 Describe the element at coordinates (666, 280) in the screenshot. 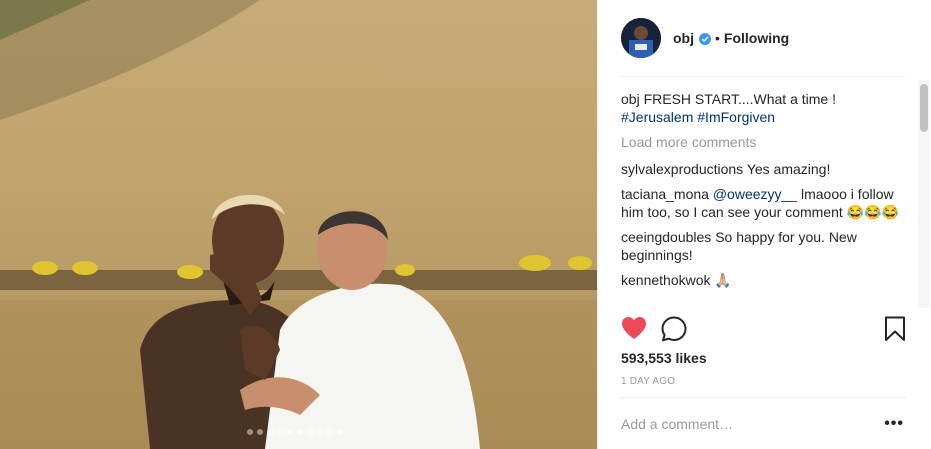

I see `comment-username: kennethokwok` at that location.